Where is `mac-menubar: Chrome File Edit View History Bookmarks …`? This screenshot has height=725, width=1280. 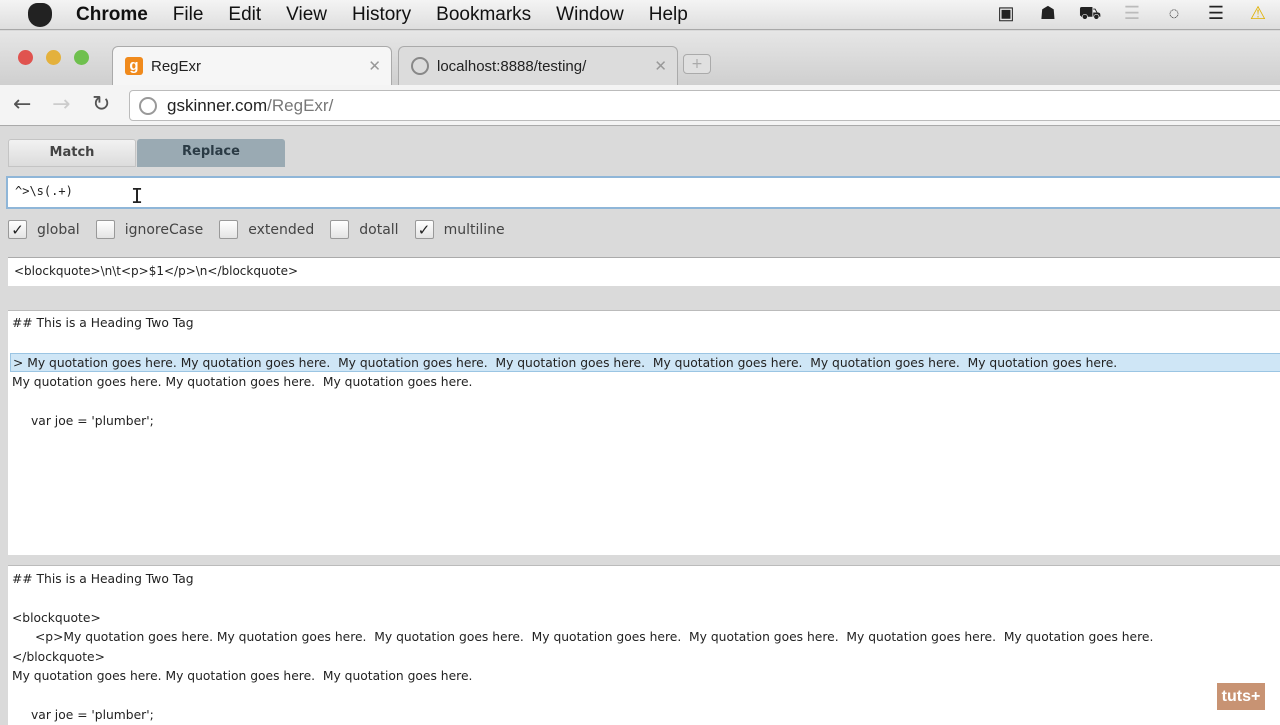
mac-menubar: Chrome File Edit View History Bookmarks … is located at coordinates (640, 15).